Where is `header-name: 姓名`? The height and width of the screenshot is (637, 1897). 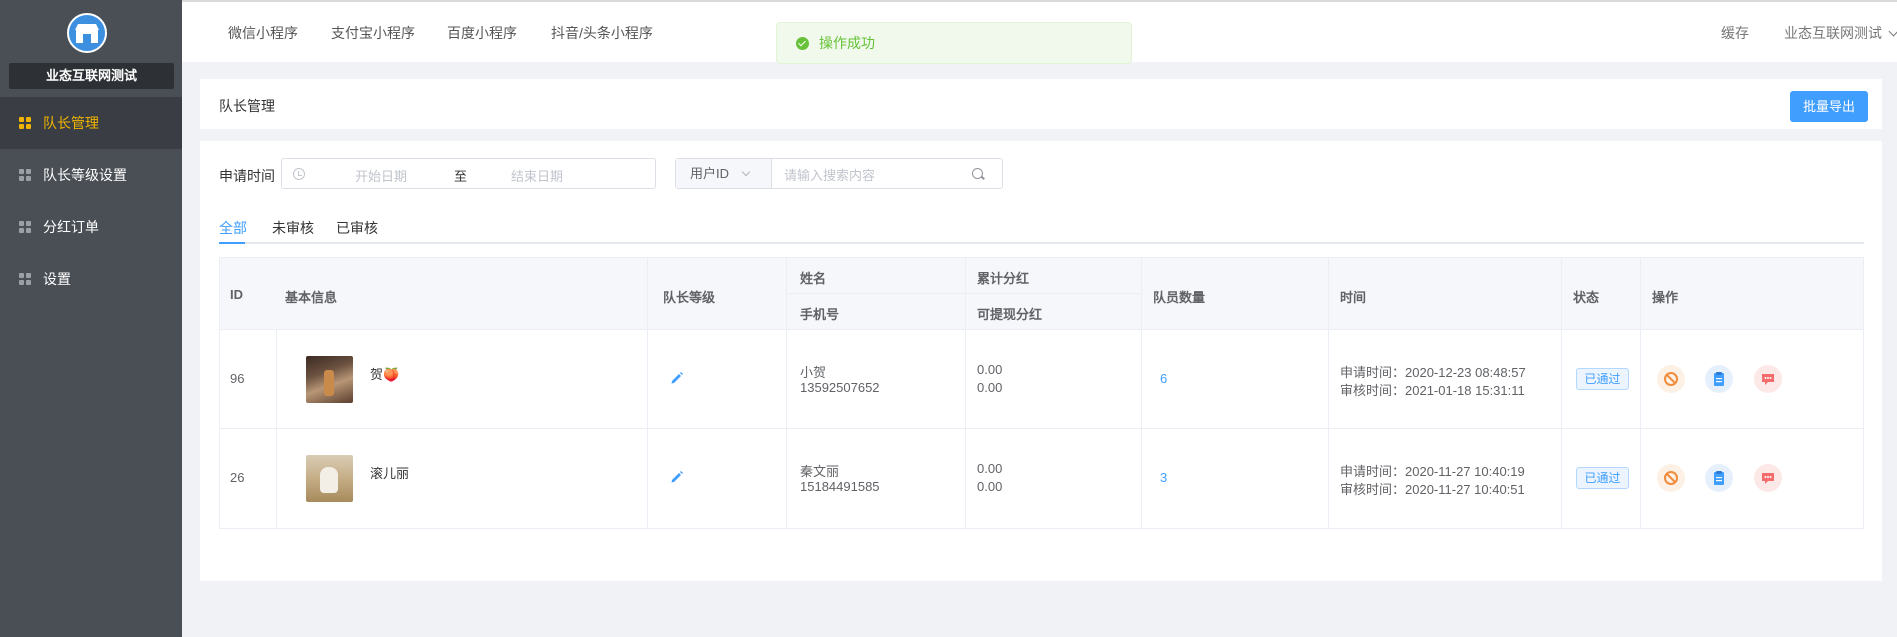 header-name: 姓名 is located at coordinates (813, 278).